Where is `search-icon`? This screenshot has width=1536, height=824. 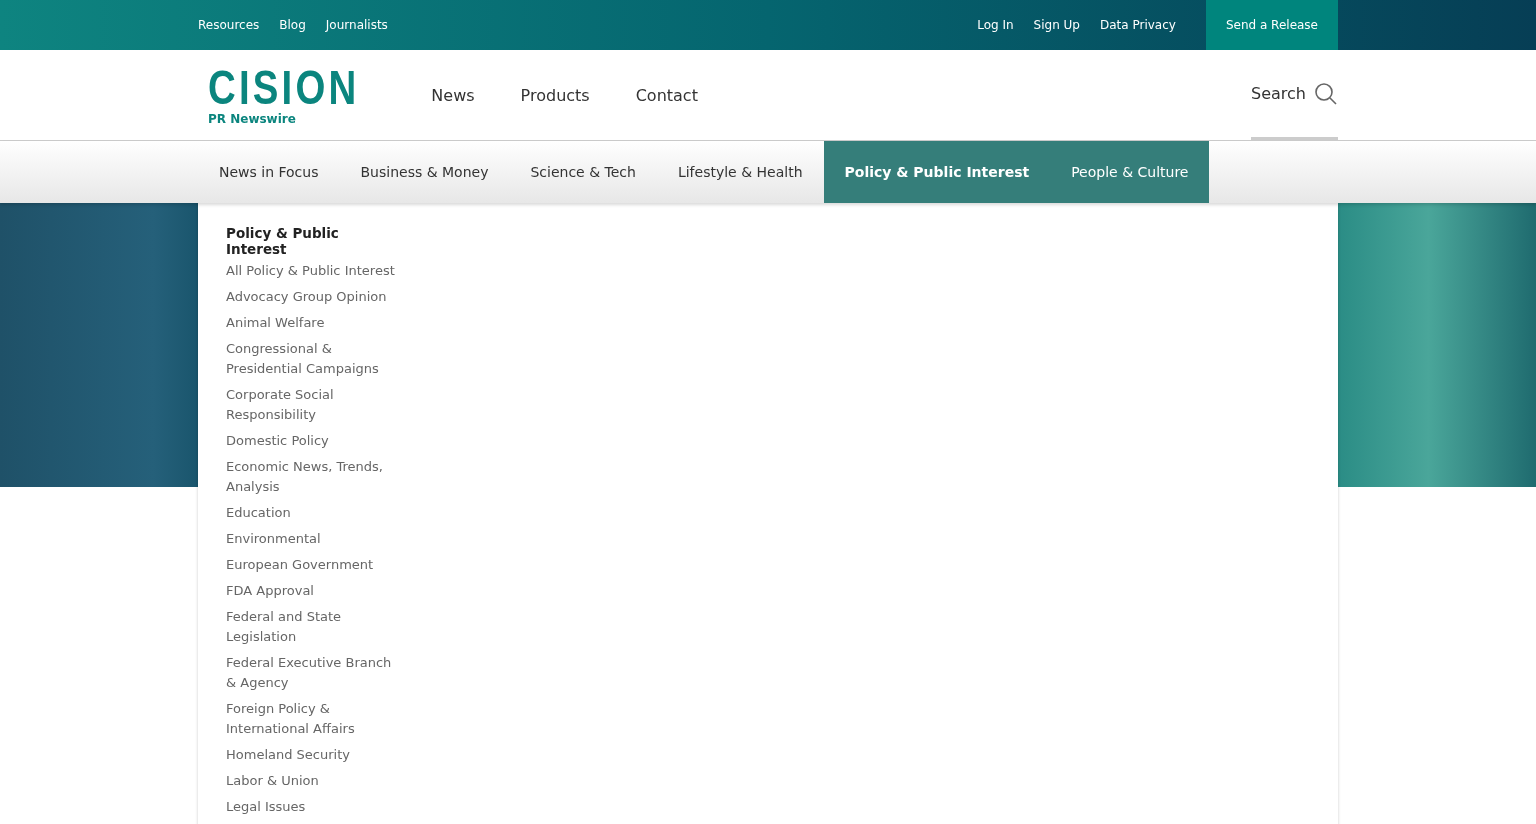
search-icon is located at coordinates (1326, 93).